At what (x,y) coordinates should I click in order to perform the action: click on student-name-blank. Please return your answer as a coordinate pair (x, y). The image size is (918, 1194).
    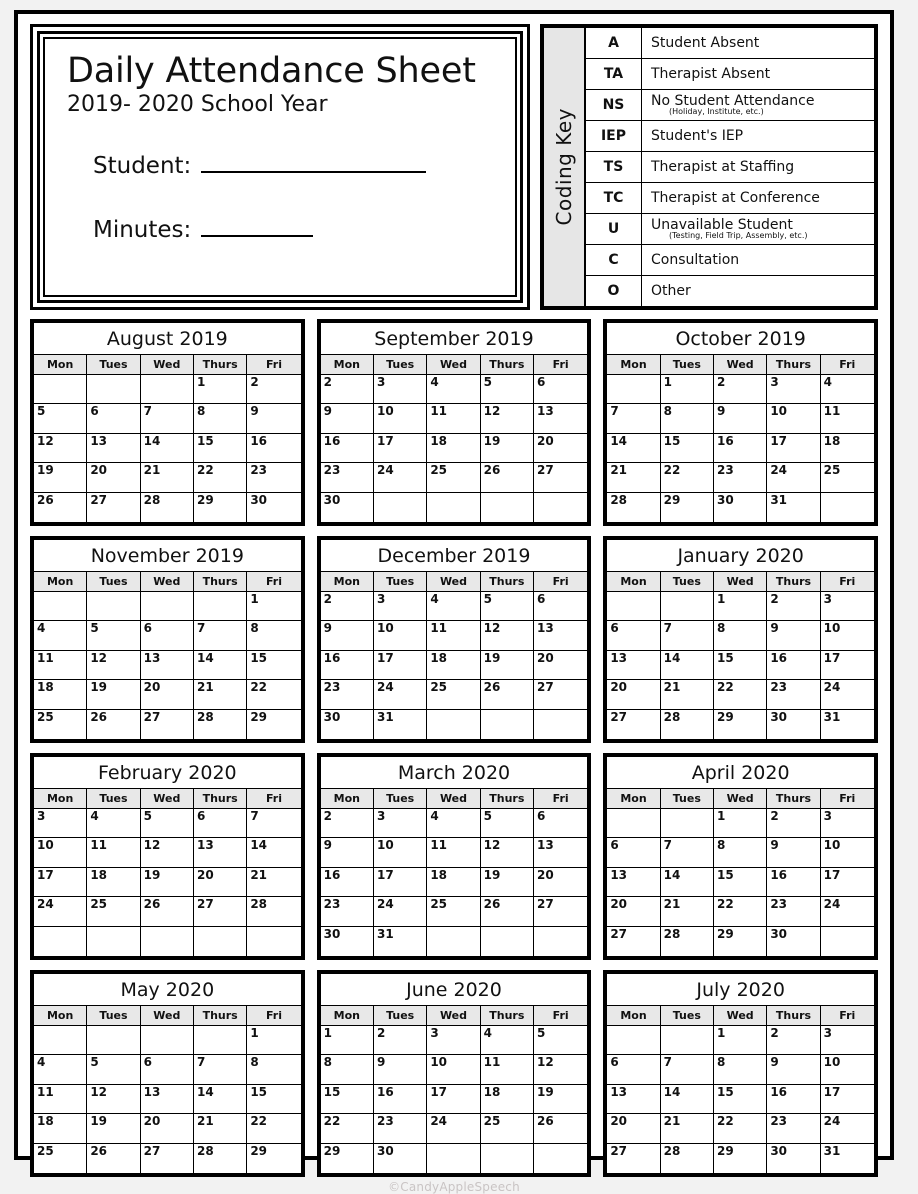
    Looking at the image, I should click on (314, 162).